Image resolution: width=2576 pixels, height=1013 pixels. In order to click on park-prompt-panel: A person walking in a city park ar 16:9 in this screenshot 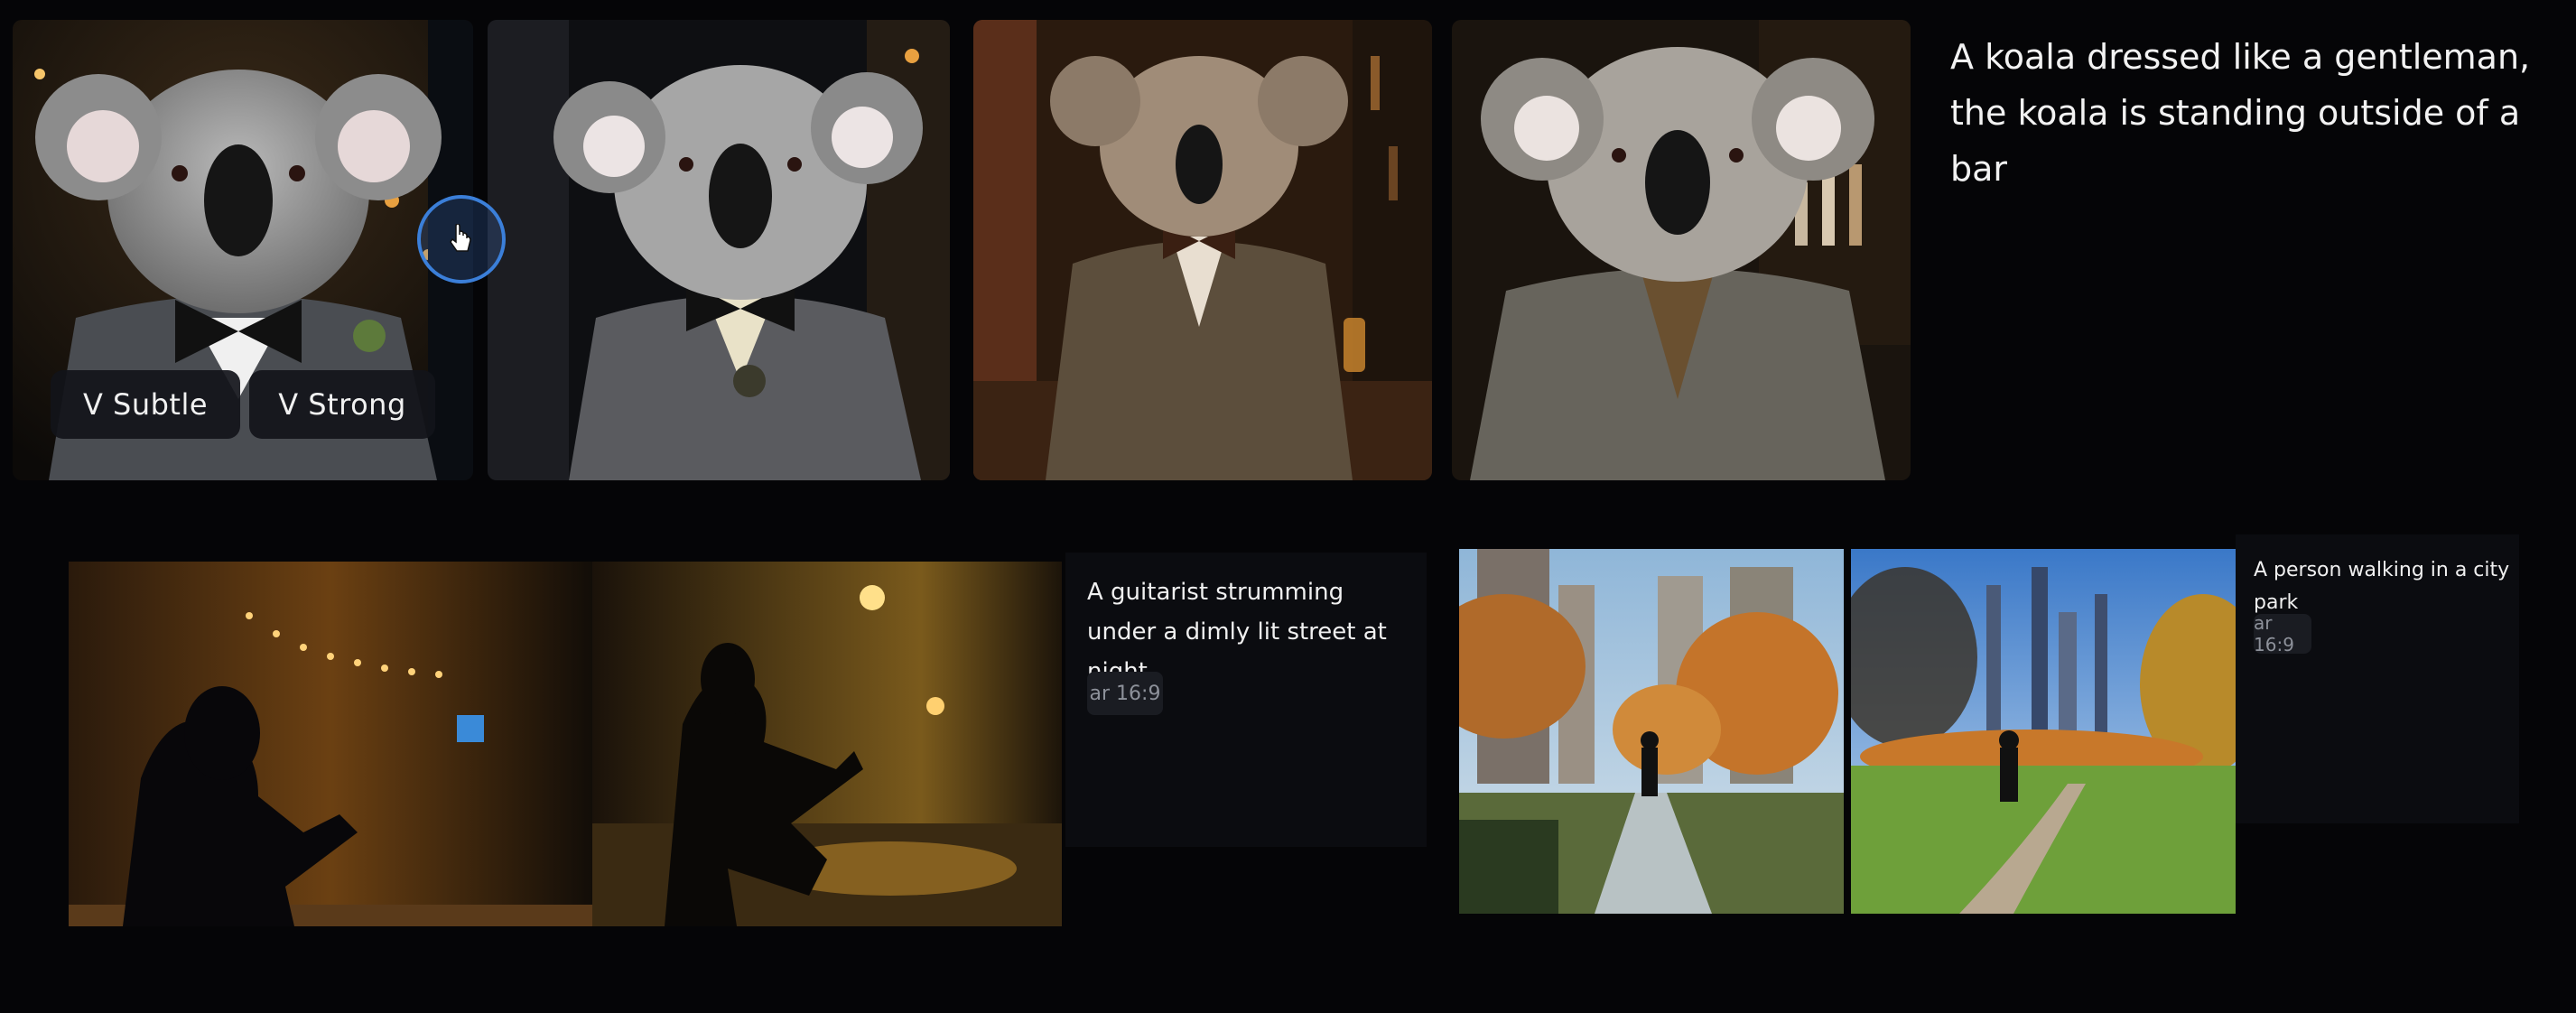, I will do `click(2377, 678)`.